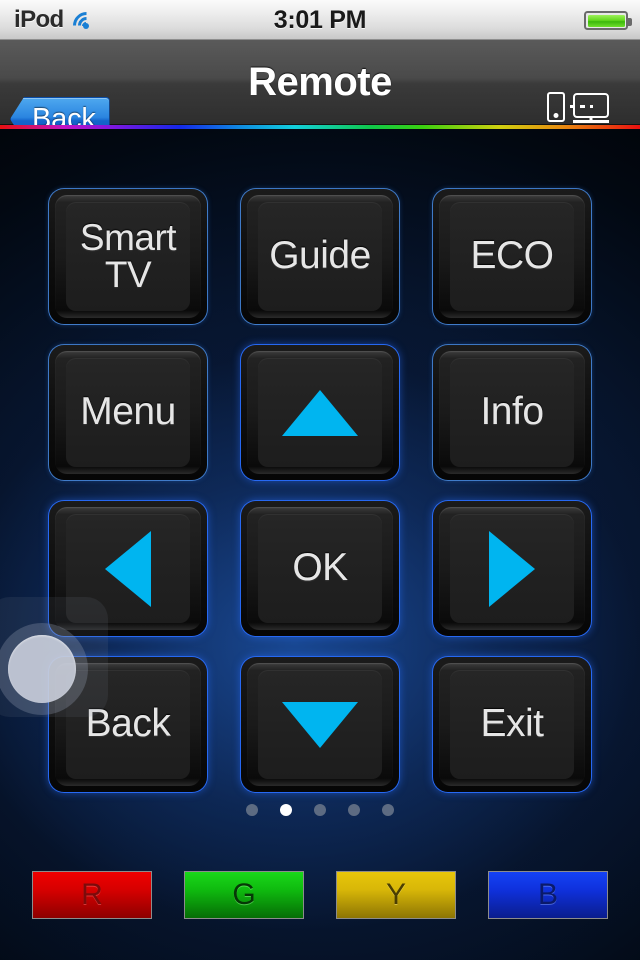 The height and width of the screenshot is (960, 640). I want to click on key-up, so click(320, 412).